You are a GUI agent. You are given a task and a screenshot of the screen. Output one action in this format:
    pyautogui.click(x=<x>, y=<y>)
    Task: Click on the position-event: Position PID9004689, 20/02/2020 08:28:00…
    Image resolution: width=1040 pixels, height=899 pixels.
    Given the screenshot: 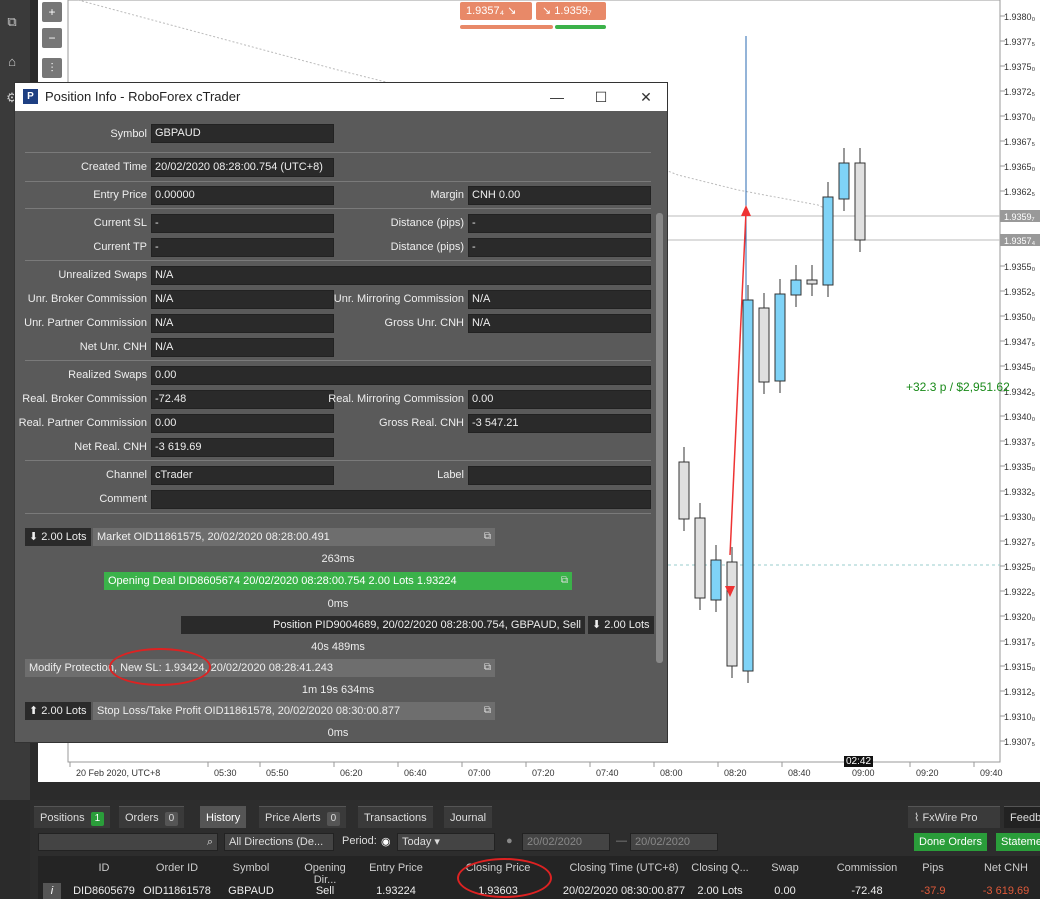 What is the action you would take?
    pyautogui.click(x=383, y=625)
    